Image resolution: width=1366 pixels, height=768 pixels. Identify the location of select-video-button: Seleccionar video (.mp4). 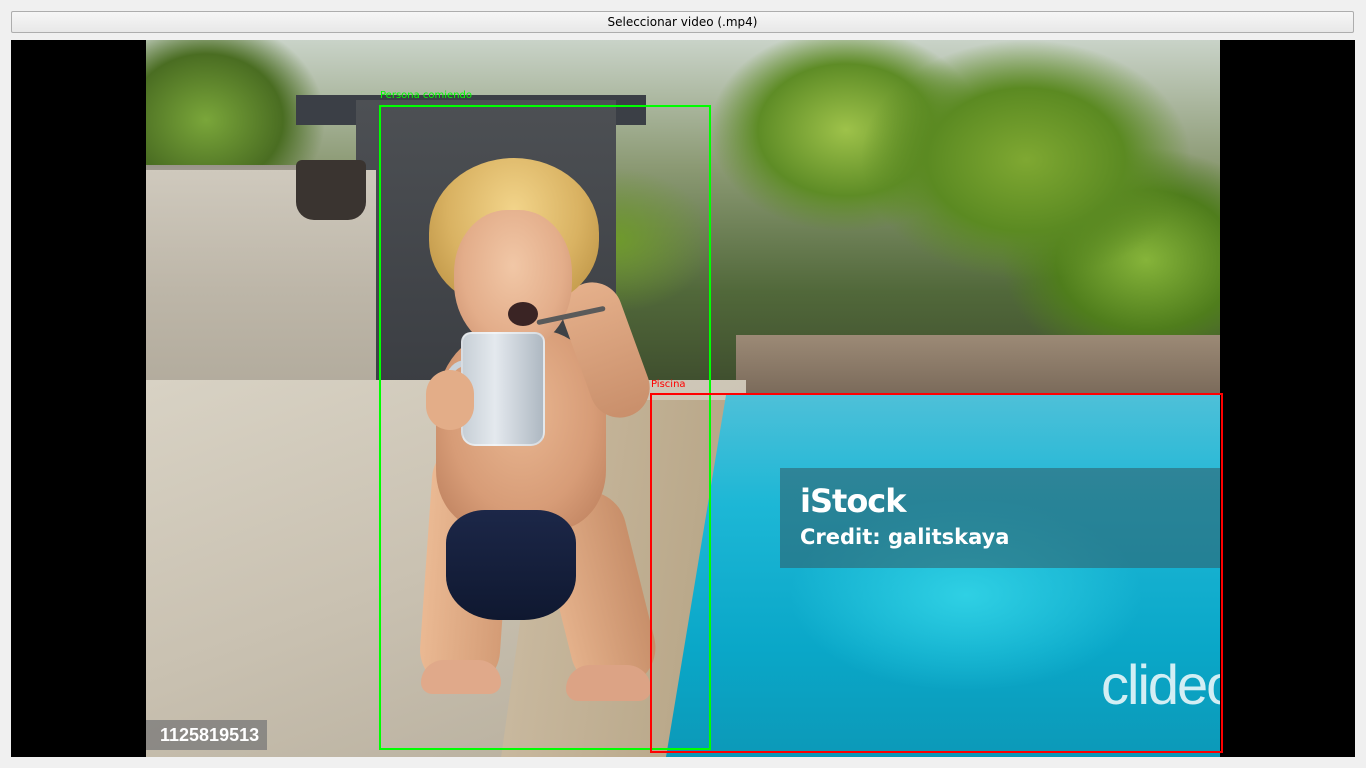
(682, 22).